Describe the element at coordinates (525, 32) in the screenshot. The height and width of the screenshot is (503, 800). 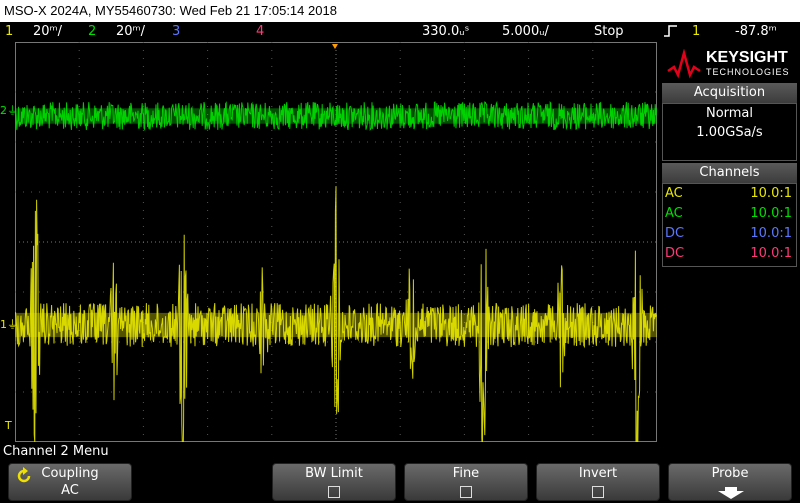
I see `time-scale: 5.000ᵤ/` at that location.